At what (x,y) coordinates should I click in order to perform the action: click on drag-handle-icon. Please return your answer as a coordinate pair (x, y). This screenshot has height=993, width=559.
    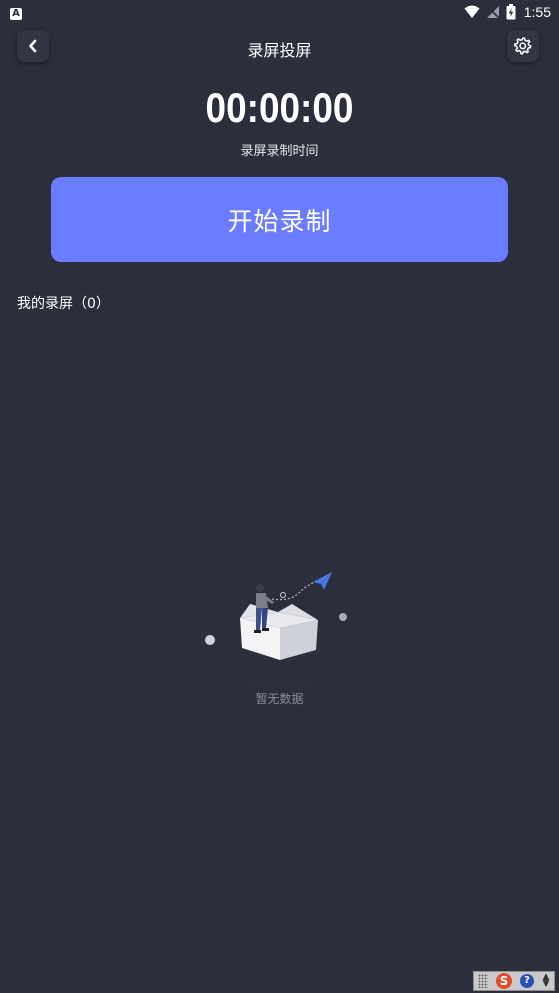
    Looking at the image, I should click on (483, 981).